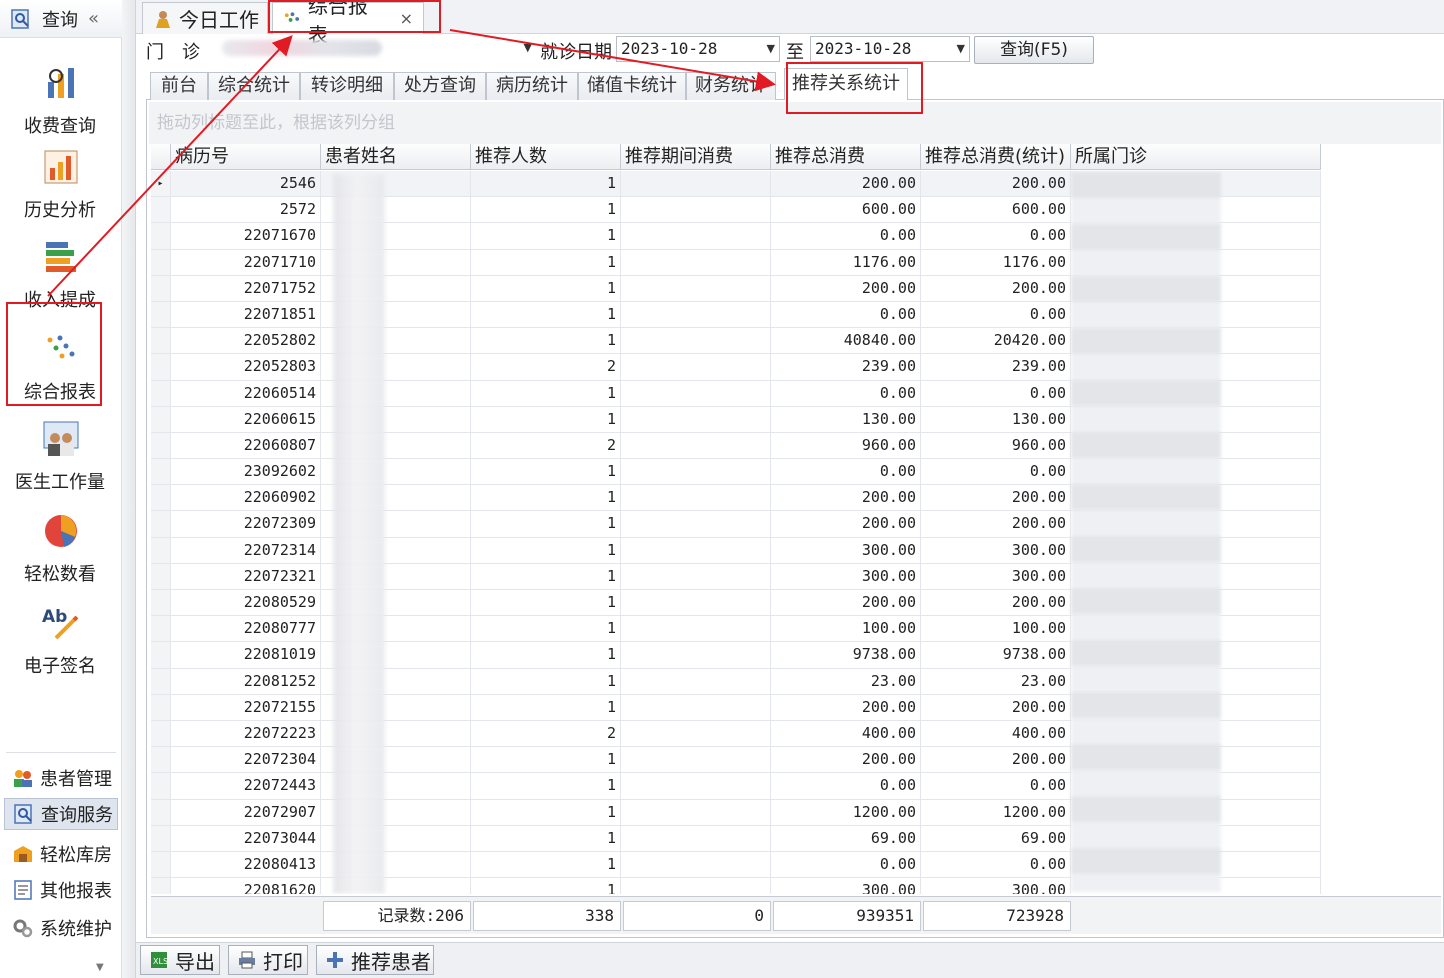  I want to click on cell-record-id: 22071851, so click(246, 314).